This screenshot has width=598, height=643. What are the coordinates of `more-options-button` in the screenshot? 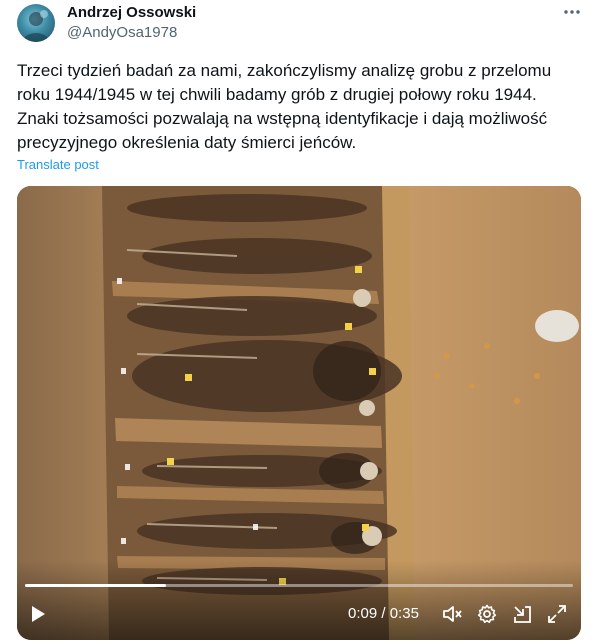 It's located at (572, 12).